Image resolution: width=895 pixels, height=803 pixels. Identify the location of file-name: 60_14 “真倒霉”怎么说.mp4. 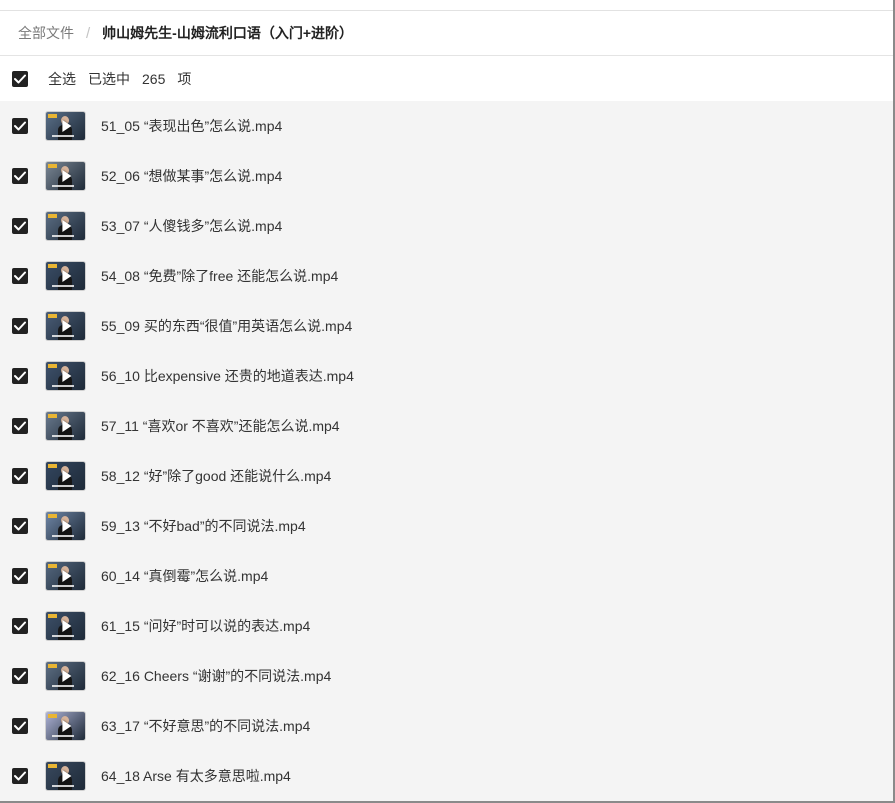
(184, 576).